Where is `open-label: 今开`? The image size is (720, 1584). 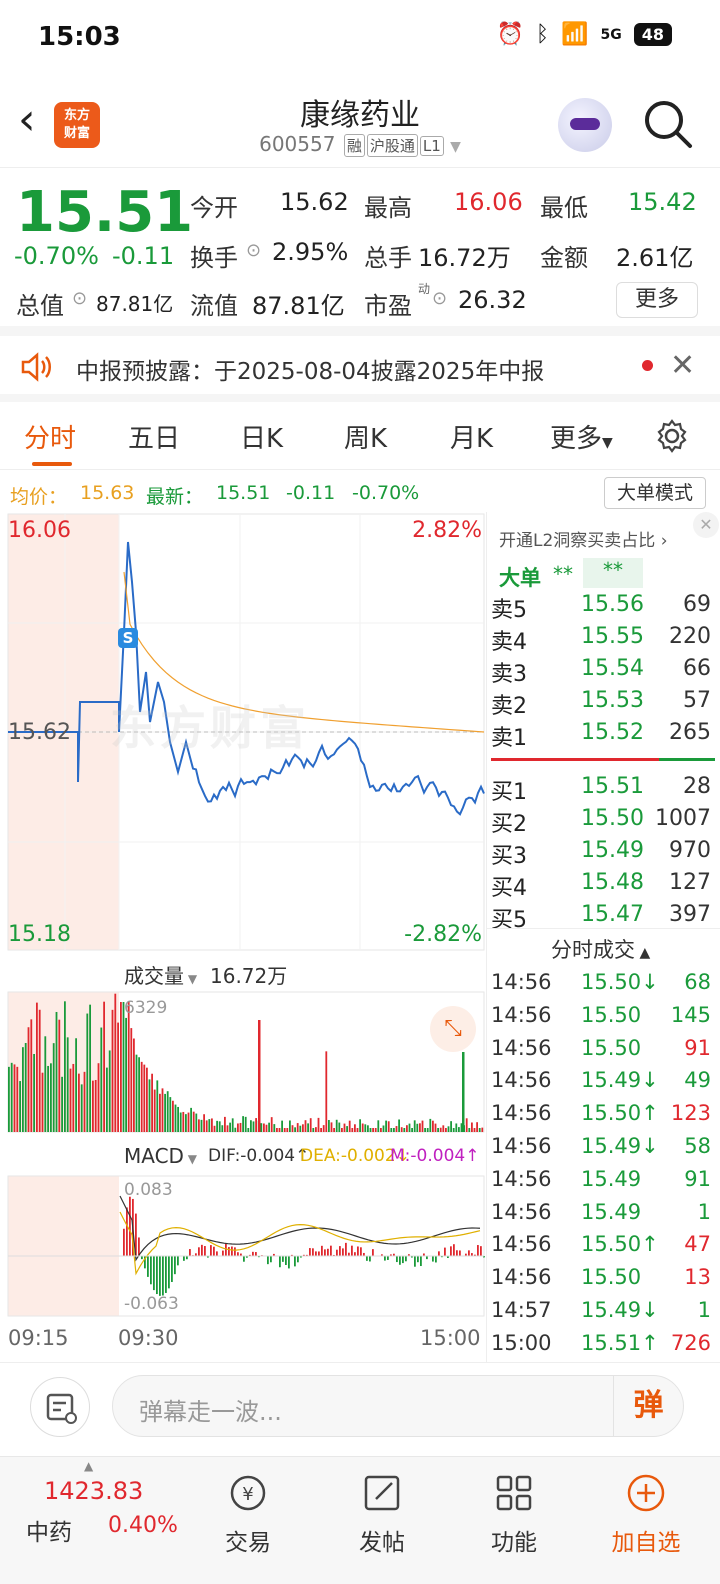
open-label: 今开 is located at coordinates (214, 208).